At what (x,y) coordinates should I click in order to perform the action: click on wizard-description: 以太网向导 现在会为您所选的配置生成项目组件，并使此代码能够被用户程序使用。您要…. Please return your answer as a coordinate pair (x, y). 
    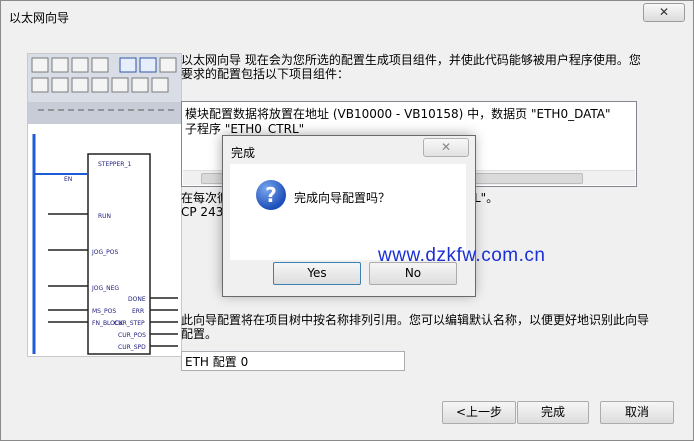
    Looking at the image, I should click on (411, 67).